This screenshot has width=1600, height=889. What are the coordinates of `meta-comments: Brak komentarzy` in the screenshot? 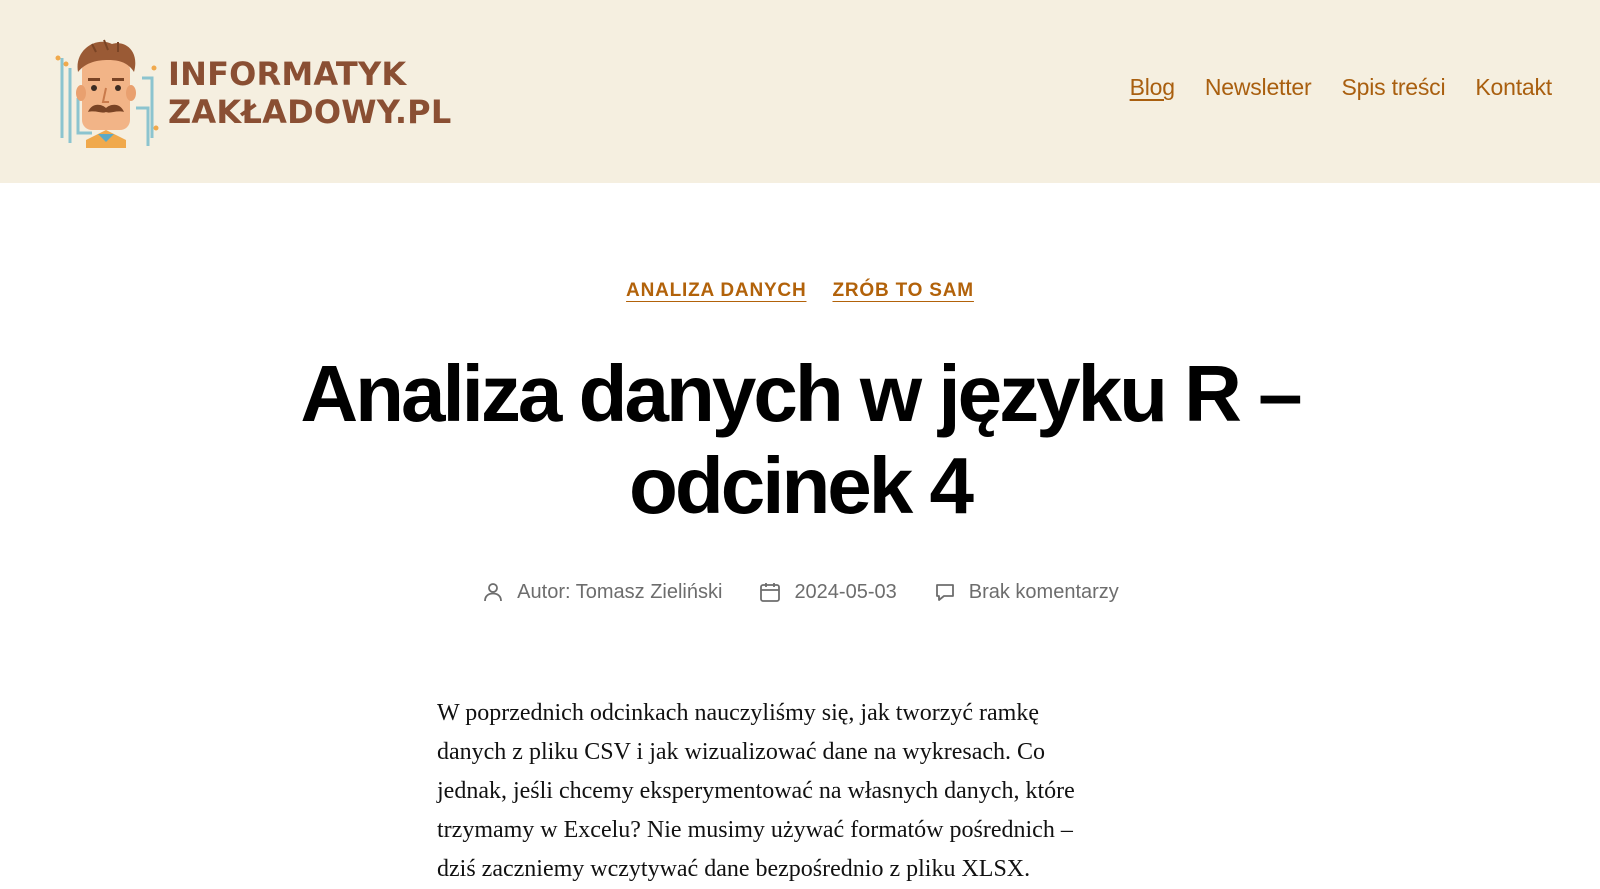 It's located at (1026, 592).